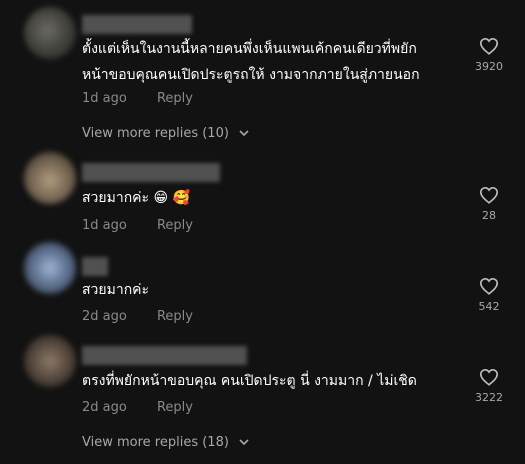 This screenshot has width=525, height=464. I want to click on view-more-label: View more replies (18), so click(155, 442).